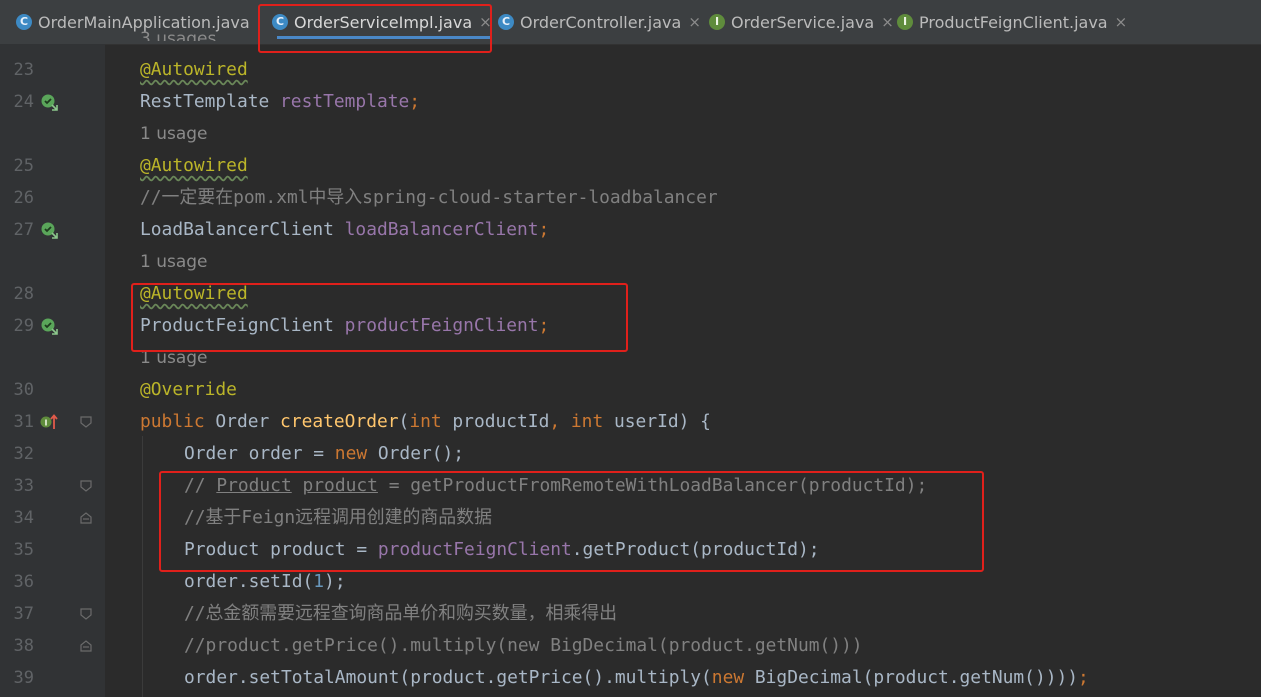 The height and width of the screenshot is (697, 1261). What do you see at coordinates (23, 230) in the screenshot?
I see `line-number: 27` at bounding box center [23, 230].